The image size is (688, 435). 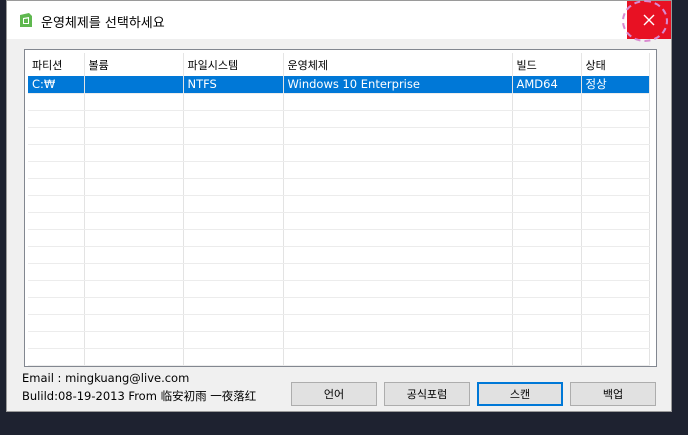 What do you see at coordinates (547, 85) in the screenshot?
I see `cell-build: AMD64` at bounding box center [547, 85].